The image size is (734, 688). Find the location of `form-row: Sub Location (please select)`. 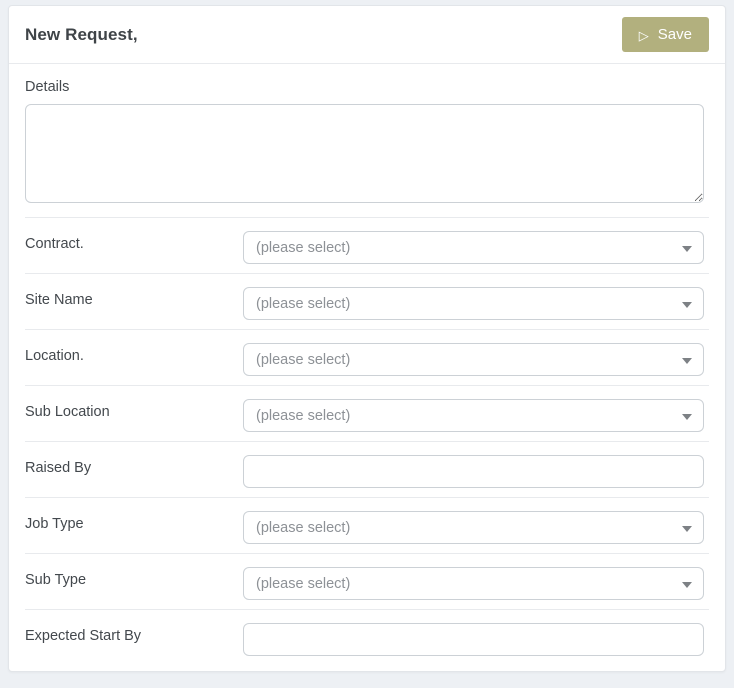

form-row: Sub Location (please select) is located at coordinates (367, 413).